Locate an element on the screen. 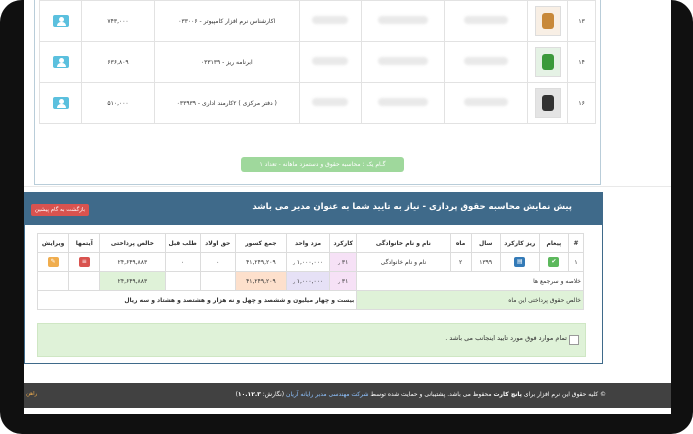 Image resolution: width=693 pixels, height=434 pixels. summary-label: خلاصه و سرجمع ها is located at coordinates (470, 281).